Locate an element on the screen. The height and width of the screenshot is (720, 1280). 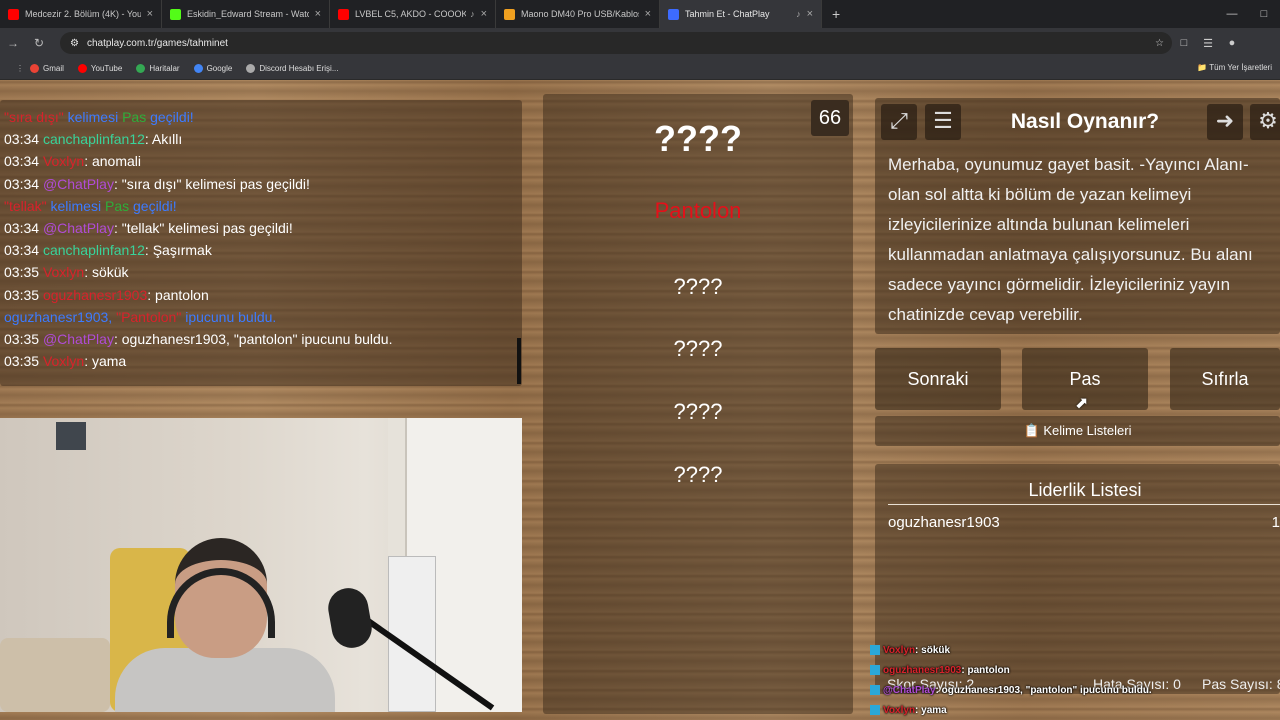
maximize-icon: □ is located at coordinates (1264, 14).